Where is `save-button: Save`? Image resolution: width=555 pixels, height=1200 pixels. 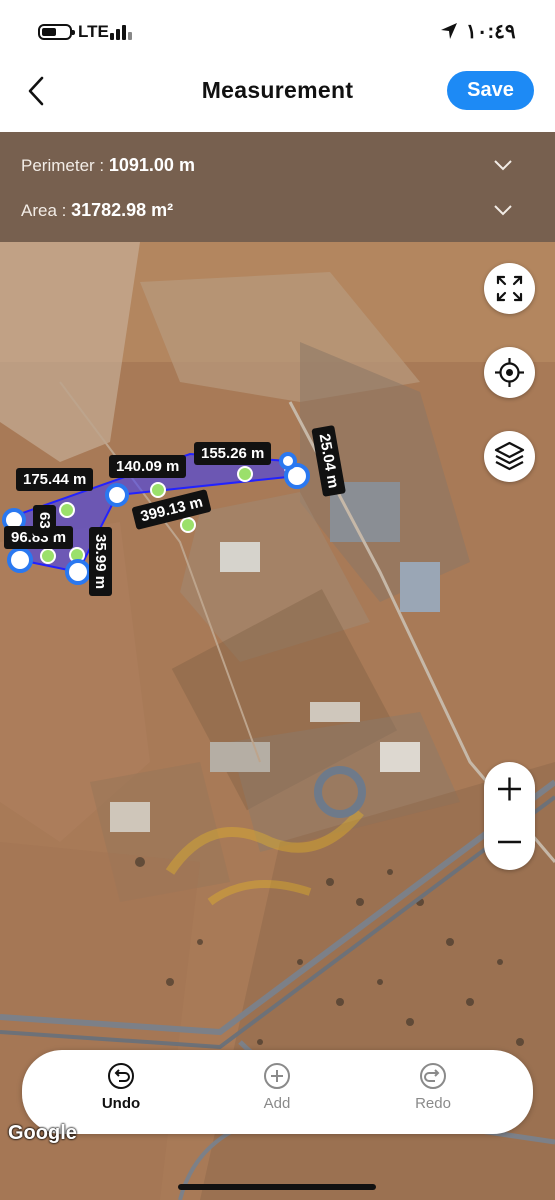
save-button: Save is located at coordinates (490, 90).